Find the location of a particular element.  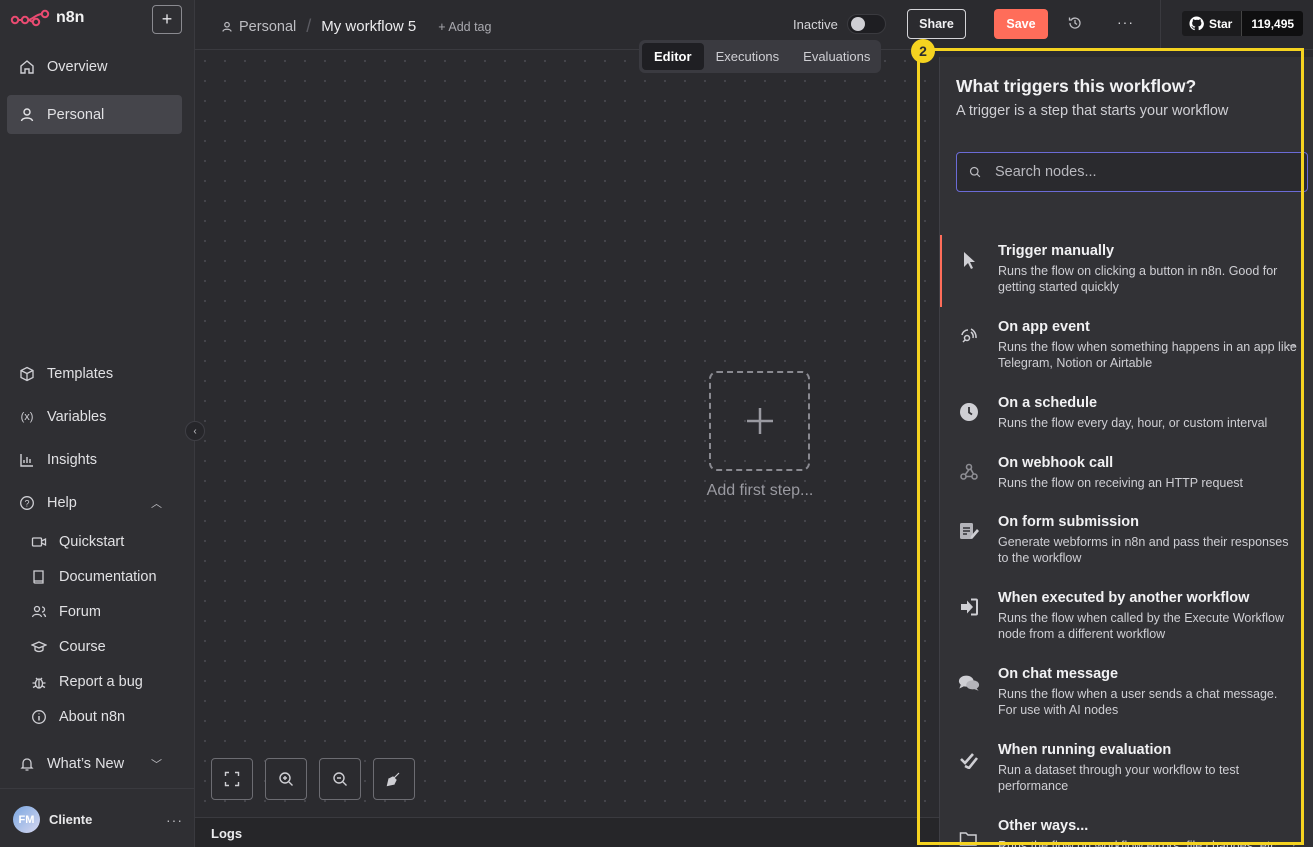

help-item-report-bug: Report a bug is located at coordinates (87, 682).